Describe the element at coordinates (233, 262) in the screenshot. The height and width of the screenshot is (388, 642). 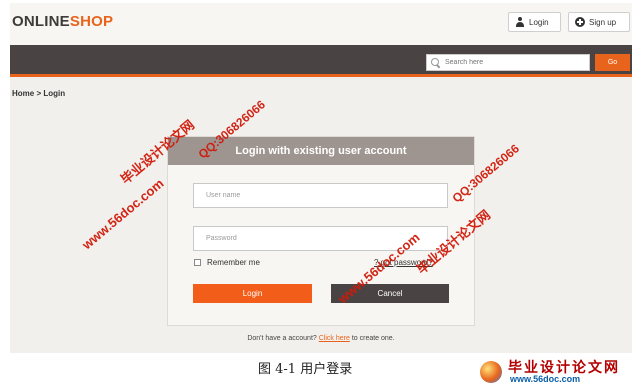
I see `remember-label: Remember me` at that location.